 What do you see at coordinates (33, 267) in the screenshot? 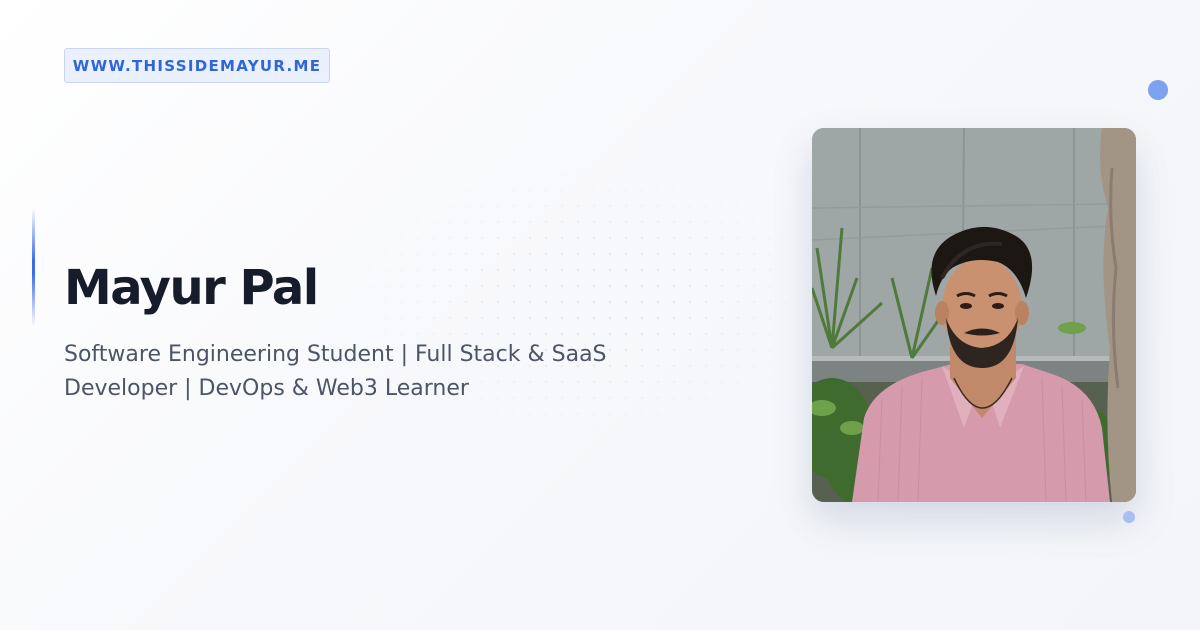
I see `accent-line` at bounding box center [33, 267].